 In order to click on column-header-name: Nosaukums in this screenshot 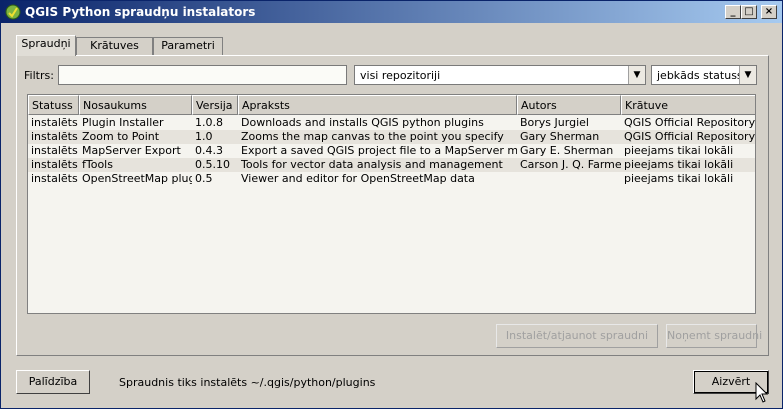, I will do `click(135, 105)`.